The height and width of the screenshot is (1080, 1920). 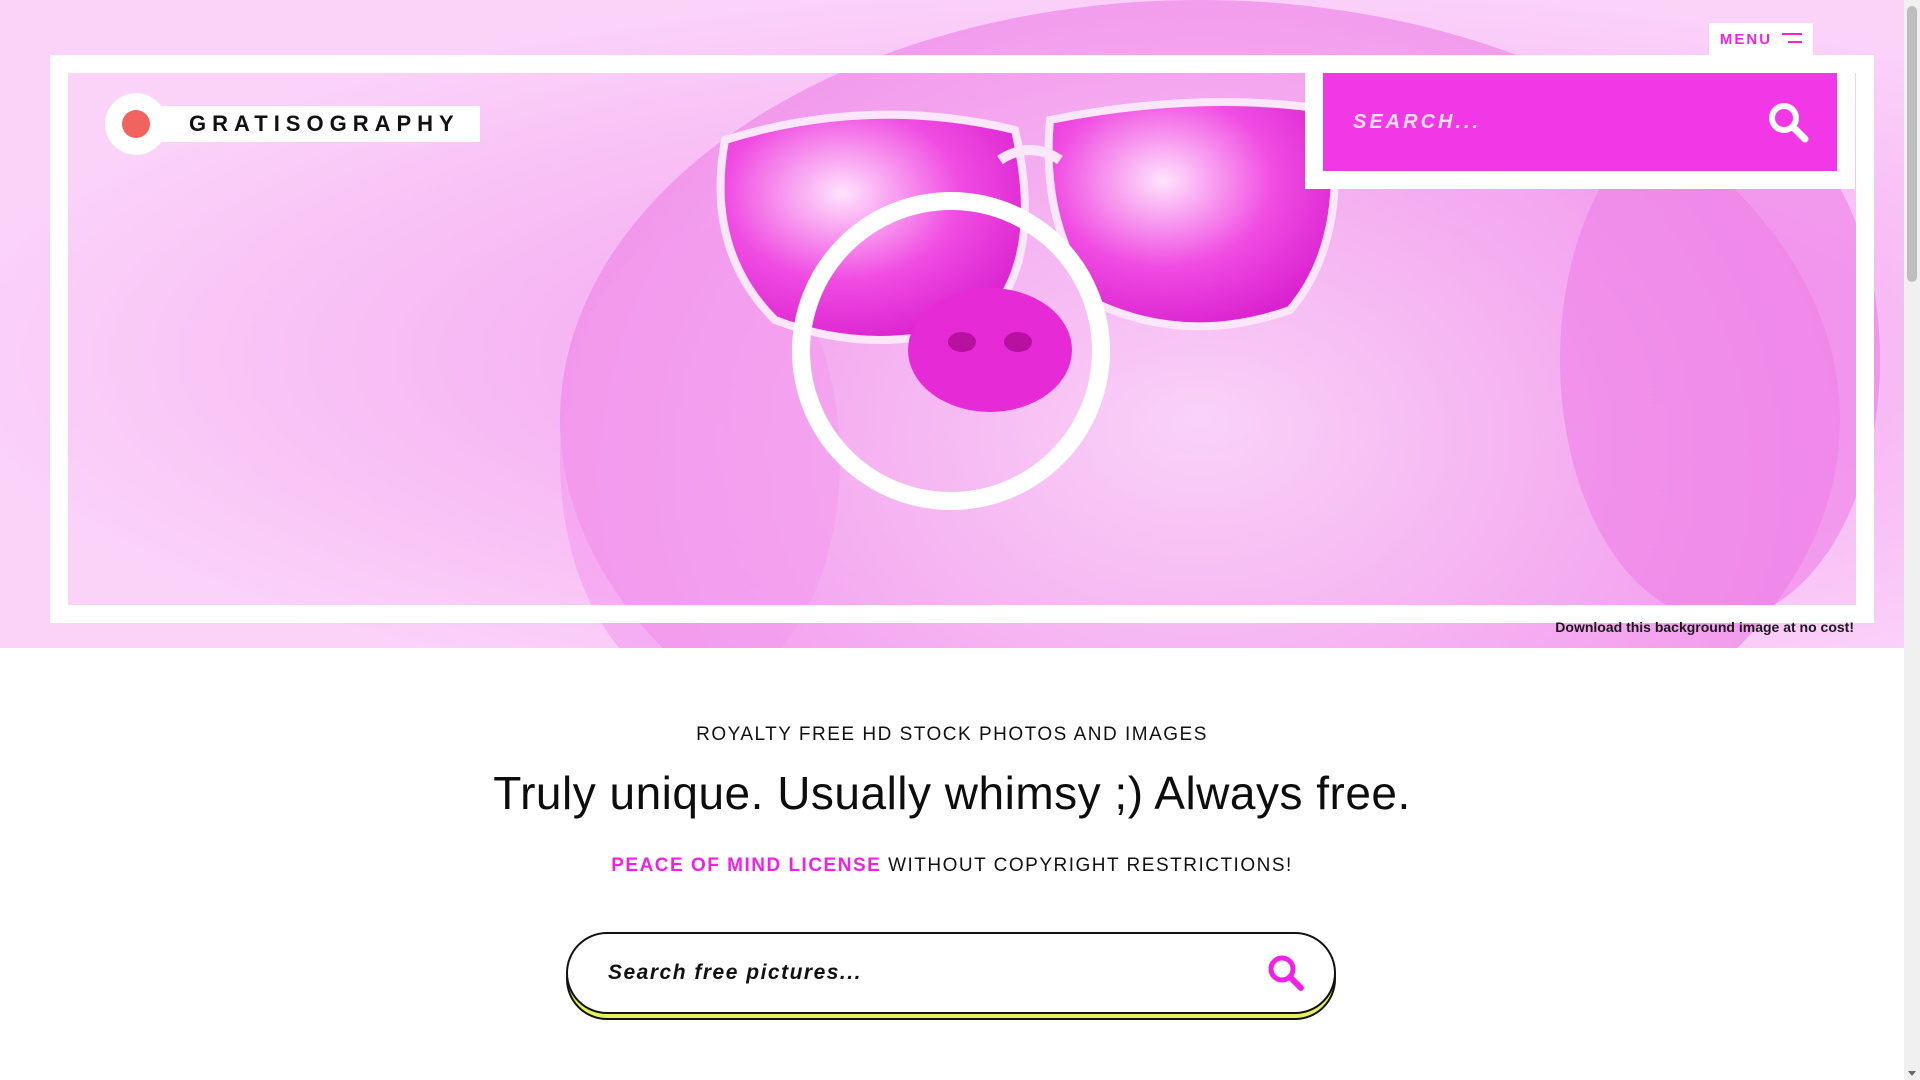 I want to click on logo-wordmark: GRATISOGRAPHY, so click(x=318, y=124).